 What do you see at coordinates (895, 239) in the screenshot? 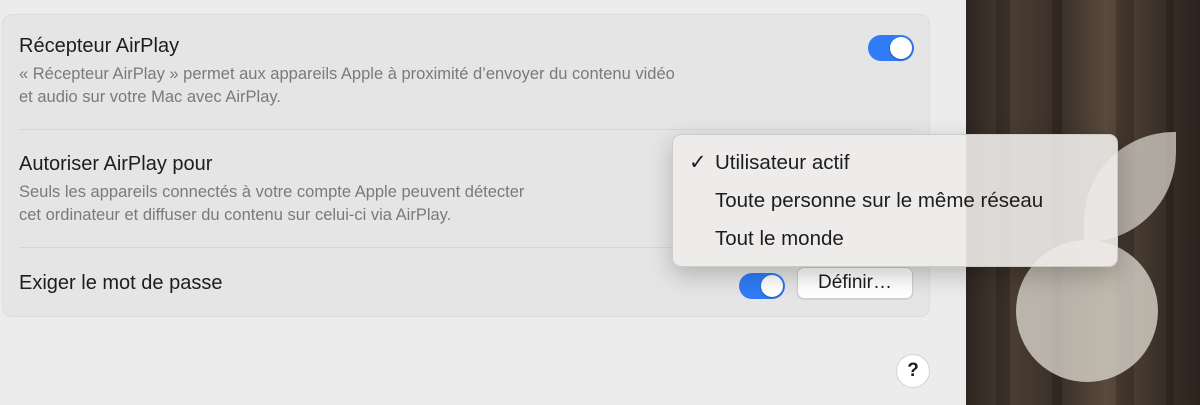
I see `menu-item-everyone: Tout le monde` at bounding box center [895, 239].